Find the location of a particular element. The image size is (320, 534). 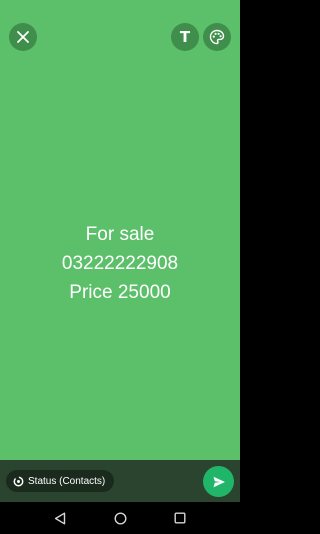

close-icon is located at coordinates (23, 37).